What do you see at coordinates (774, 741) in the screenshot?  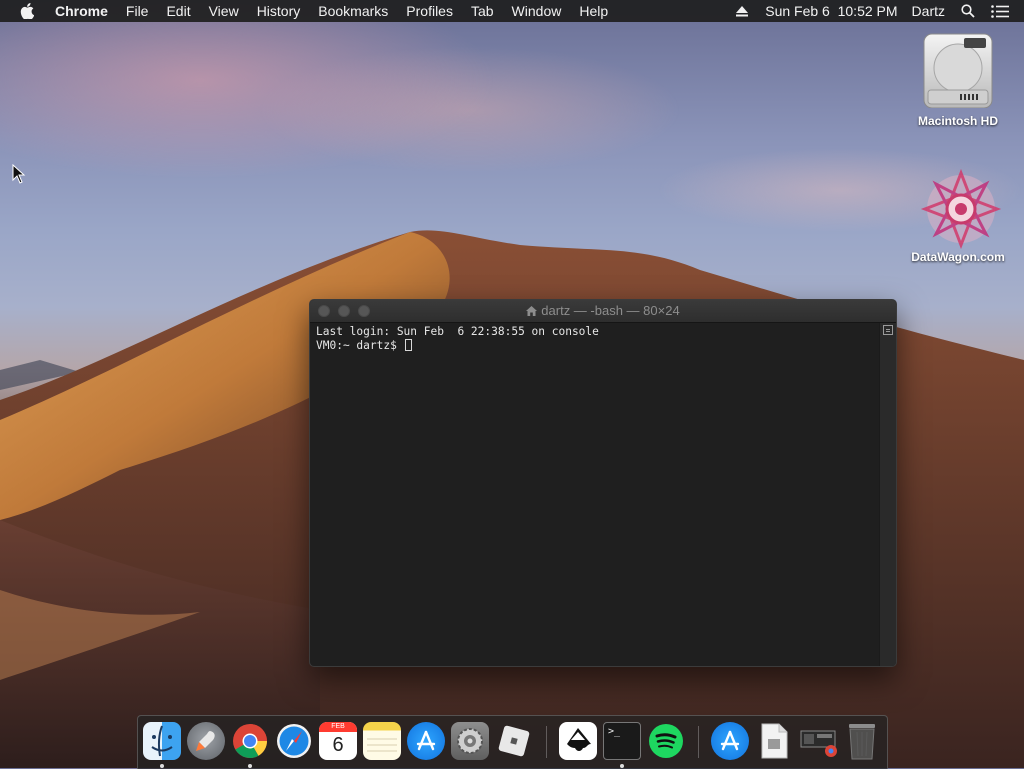 I see `dock-document-icon` at bounding box center [774, 741].